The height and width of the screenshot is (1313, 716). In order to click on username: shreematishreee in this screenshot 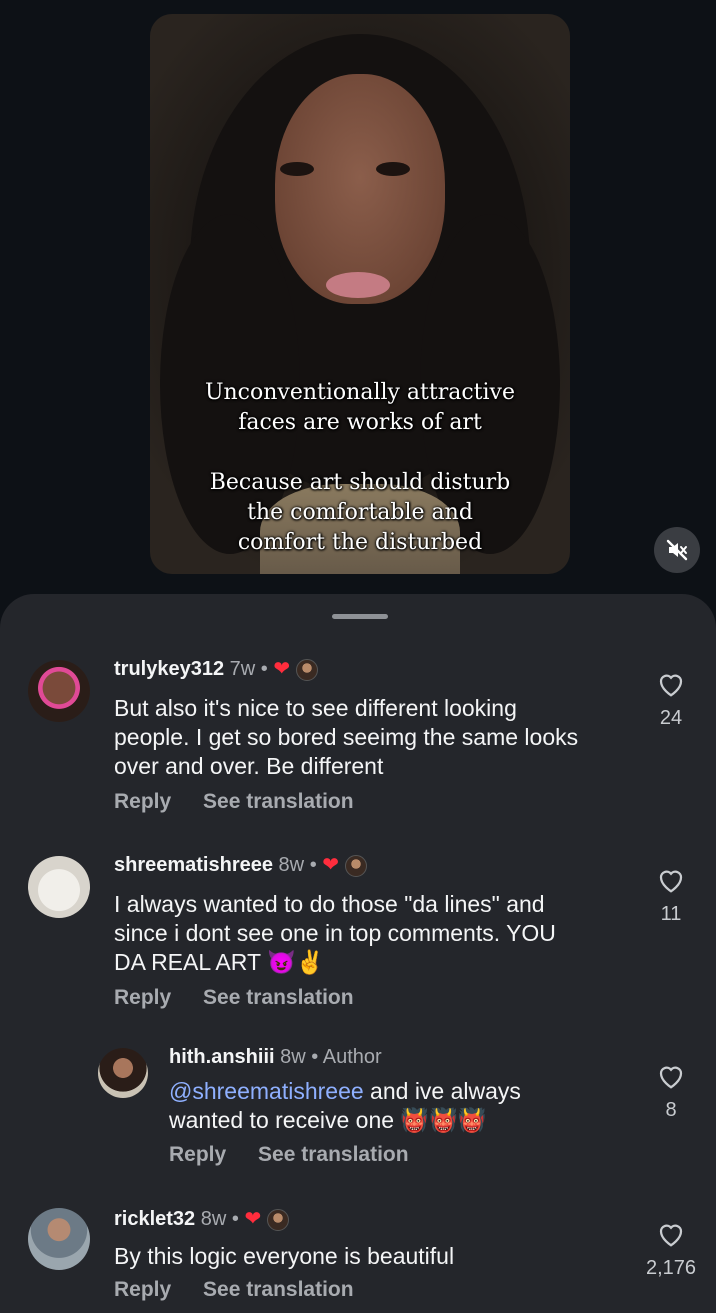, I will do `click(193, 865)`.